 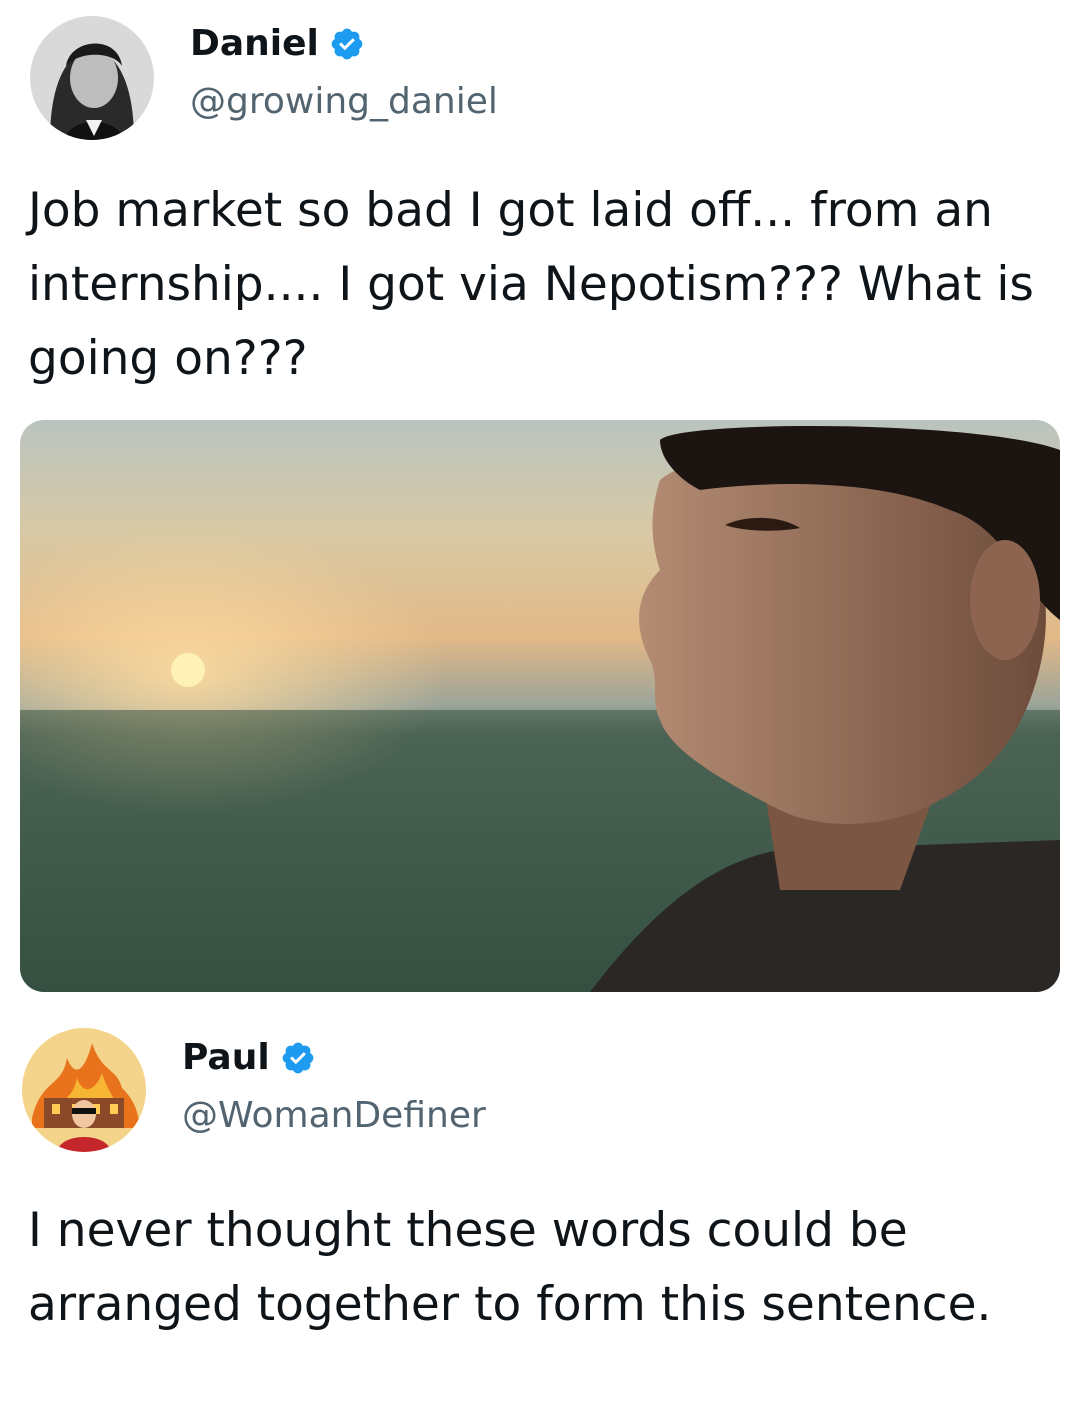 What do you see at coordinates (254, 44) in the screenshot?
I see `author-name: Daniel` at bounding box center [254, 44].